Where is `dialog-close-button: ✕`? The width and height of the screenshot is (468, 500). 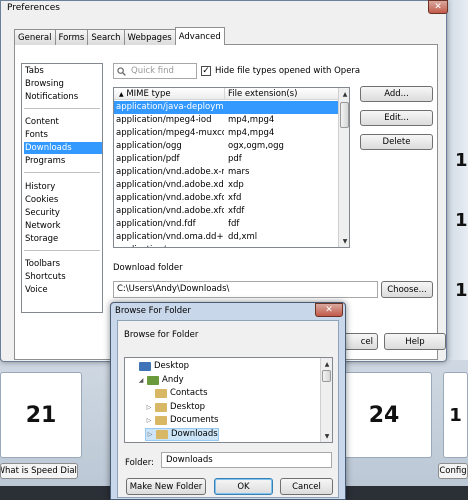
dialog-close-button: ✕ is located at coordinates (329, 310).